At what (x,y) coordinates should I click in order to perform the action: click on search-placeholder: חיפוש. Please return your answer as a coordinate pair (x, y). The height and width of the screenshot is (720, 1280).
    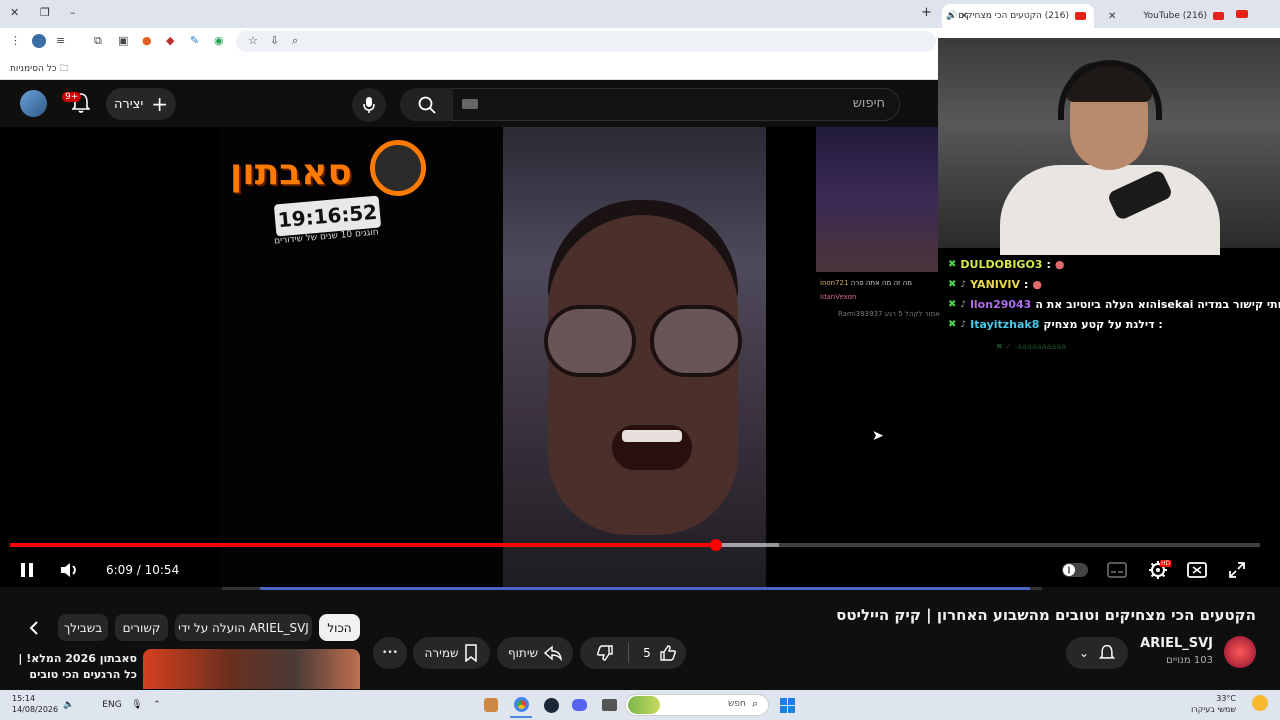
    Looking at the image, I should click on (868, 103).